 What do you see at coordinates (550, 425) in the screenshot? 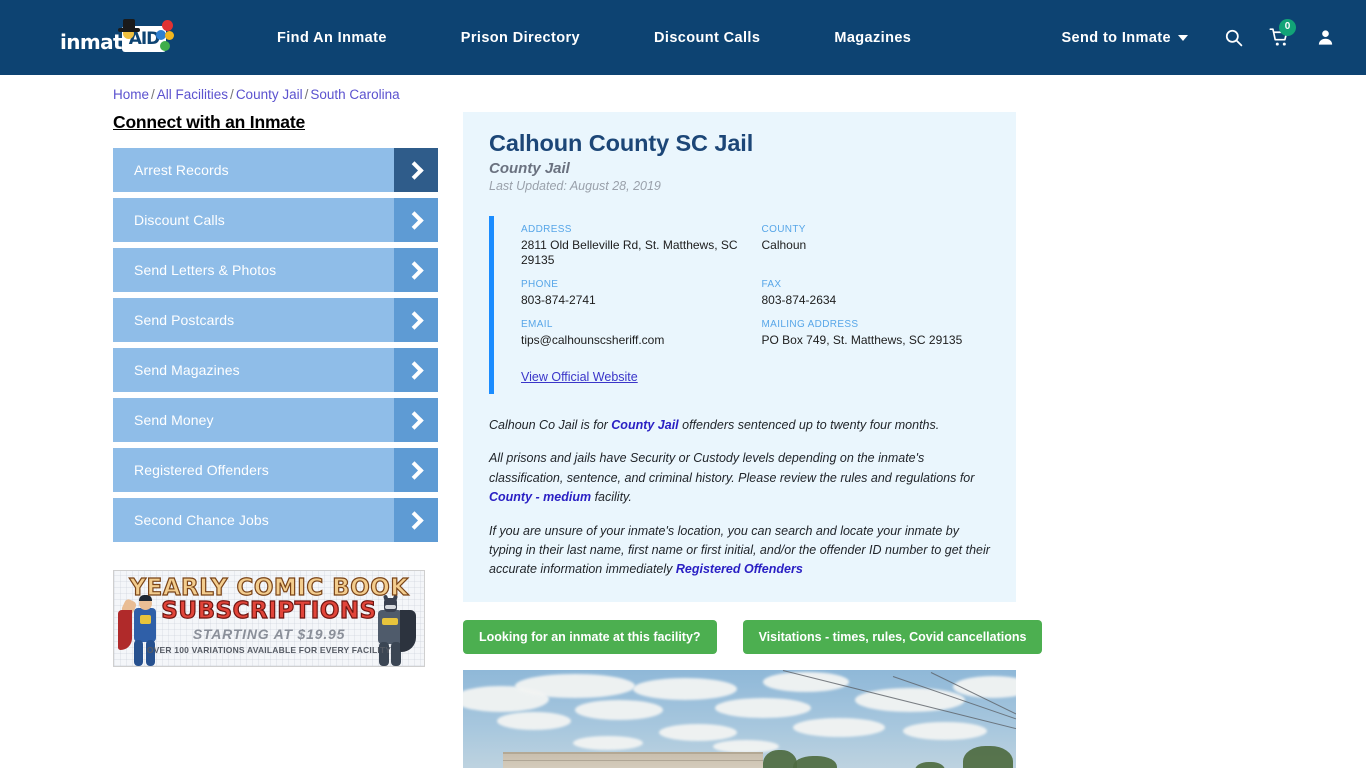
I see `desc-p1-text-a: Calhoun Co Jail is for` at bounding box center [550, 425].